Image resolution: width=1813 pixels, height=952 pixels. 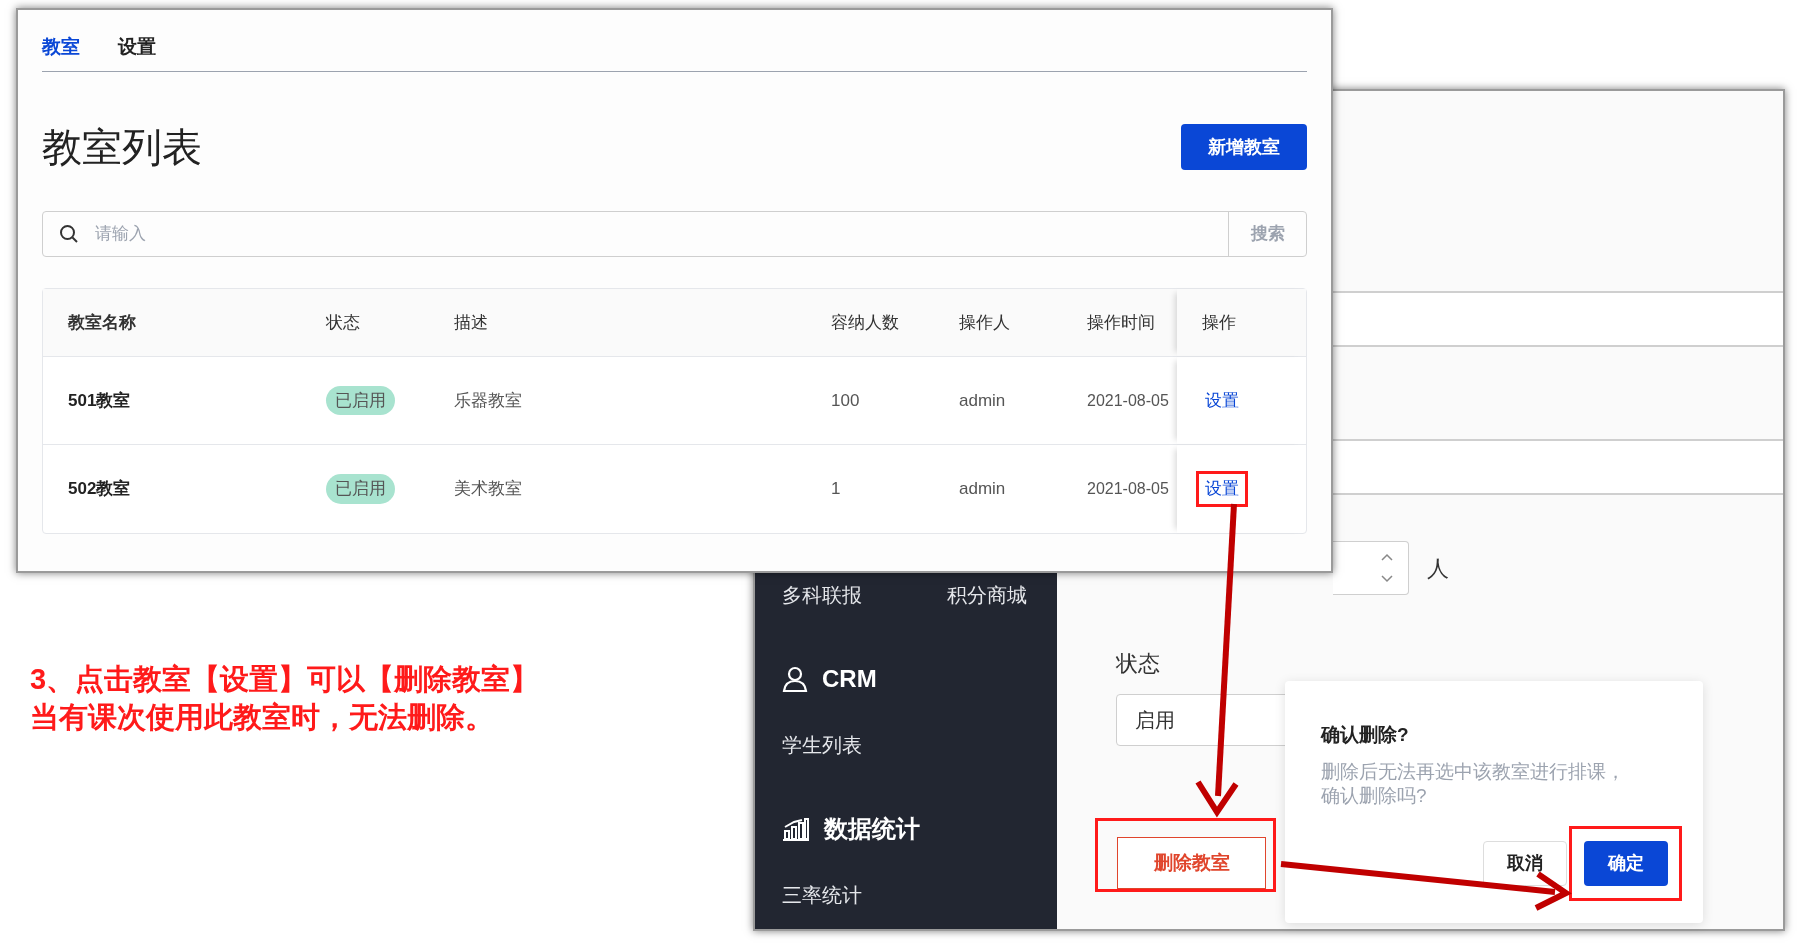 What do you see at coordinates (822, 745) in the screenshot?
I see `sidebar-item: 学生列表` at bounding box center [822, 745].